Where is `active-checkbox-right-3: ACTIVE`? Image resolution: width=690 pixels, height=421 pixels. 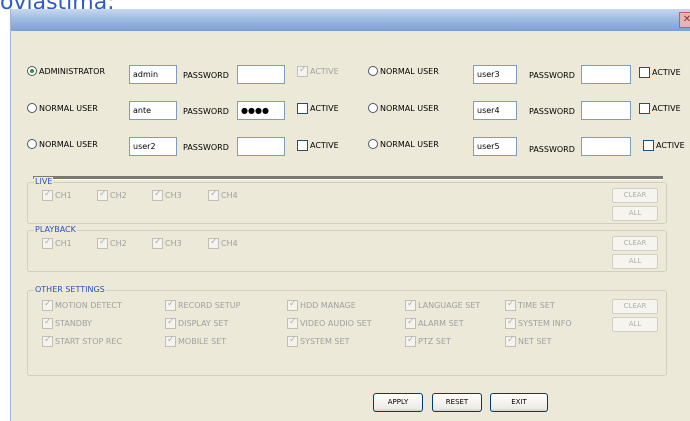
active-checkbox-right-3: ACTIVE is located at coordinates (664, 145).